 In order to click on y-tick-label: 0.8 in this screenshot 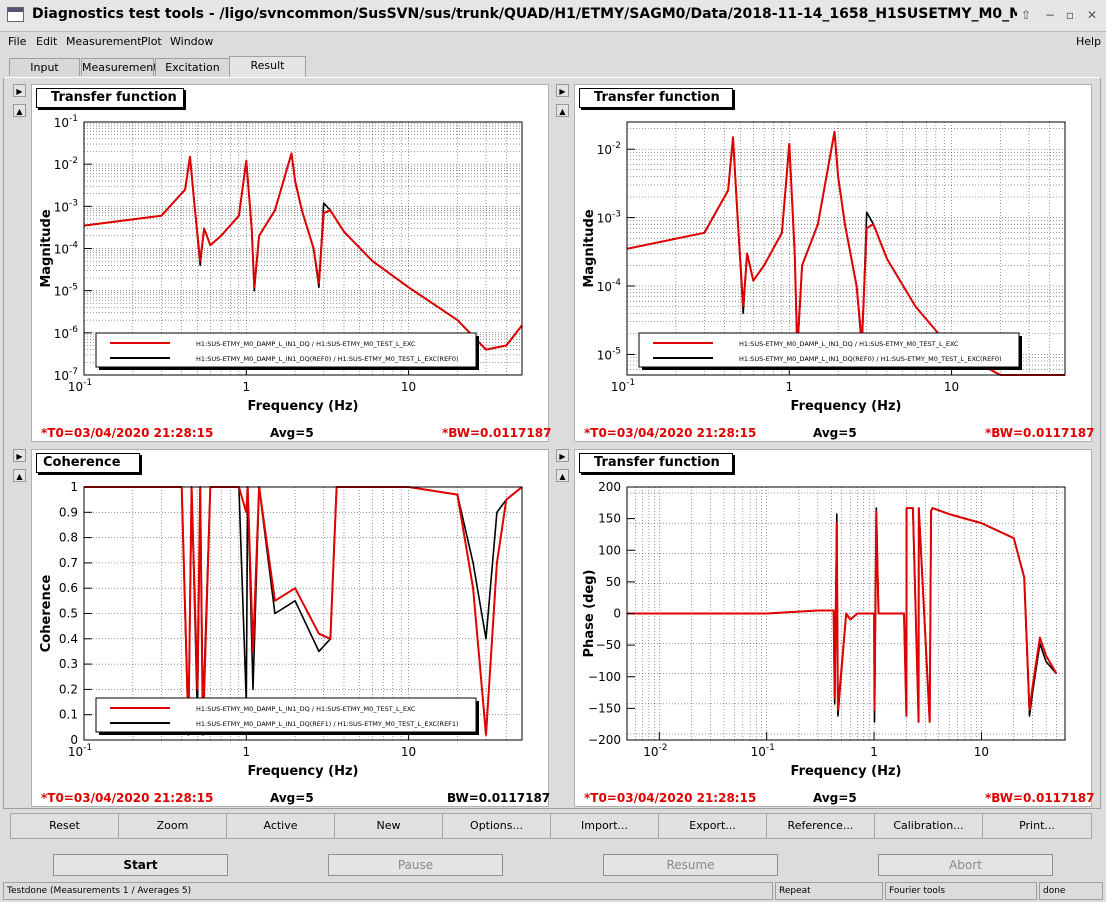, I will do `click(68, 538)`.